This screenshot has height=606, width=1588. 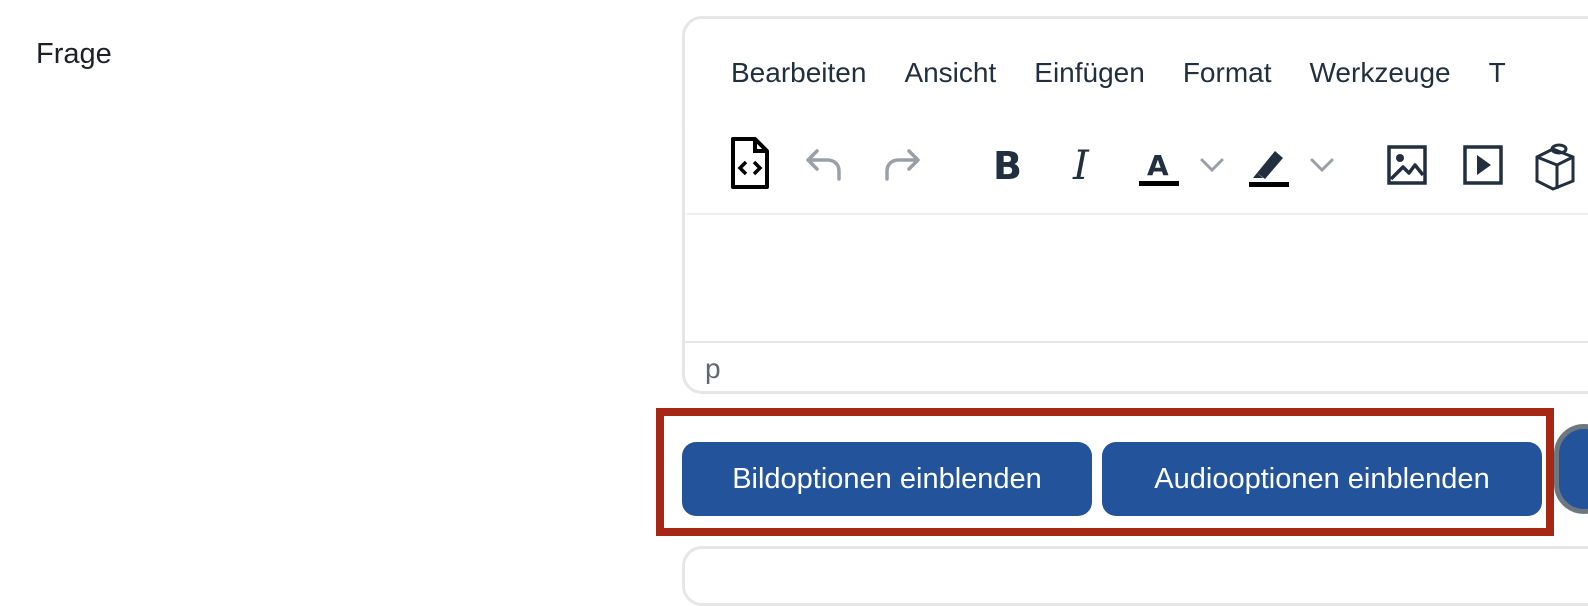 I want to click on focused-button, so click(x=1571, y=469).